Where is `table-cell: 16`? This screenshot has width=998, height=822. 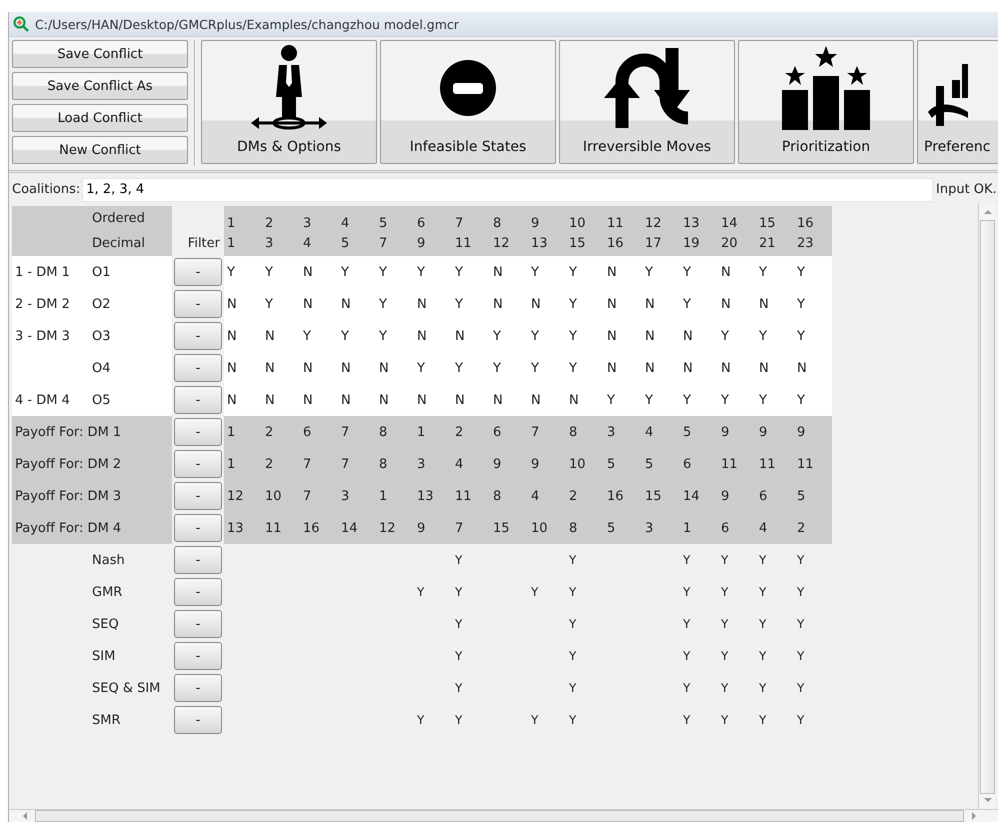 table-cell: 16 is located at coordinates (623, 496).